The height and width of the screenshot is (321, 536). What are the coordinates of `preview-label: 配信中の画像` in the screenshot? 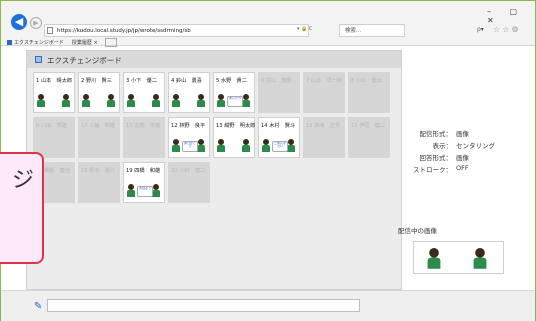 It's located at (417, 231).